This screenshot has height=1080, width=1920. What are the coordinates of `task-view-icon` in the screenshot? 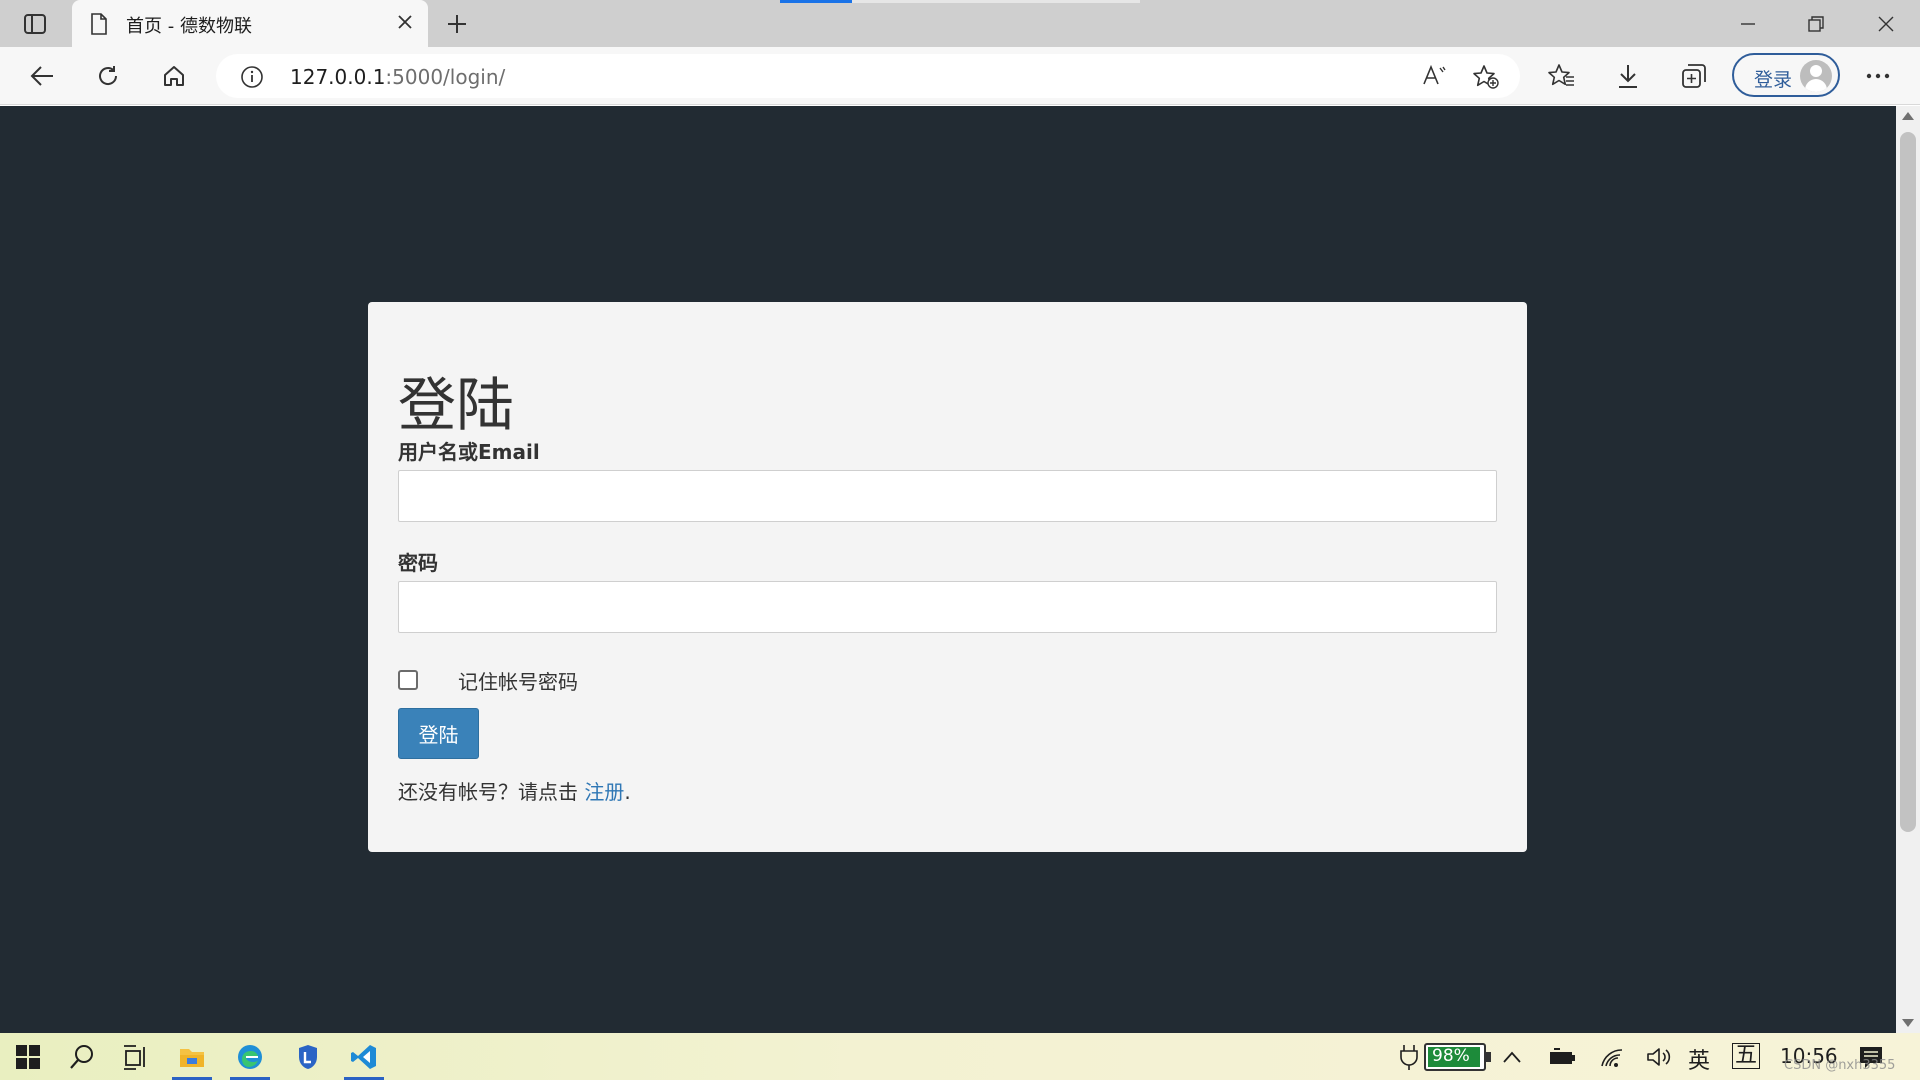 It's located at (136, 1056).